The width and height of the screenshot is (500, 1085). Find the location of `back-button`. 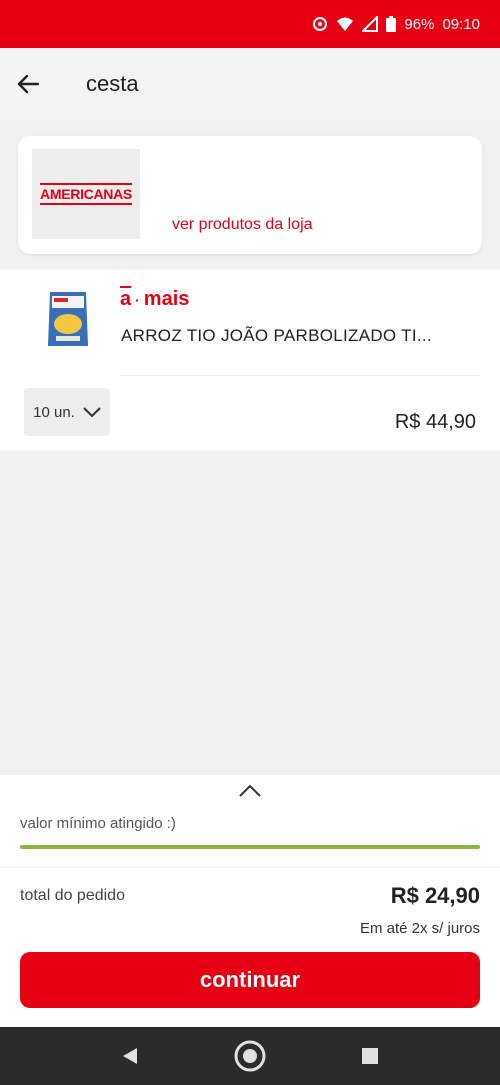

back-button is located at coordinates (28, 84).